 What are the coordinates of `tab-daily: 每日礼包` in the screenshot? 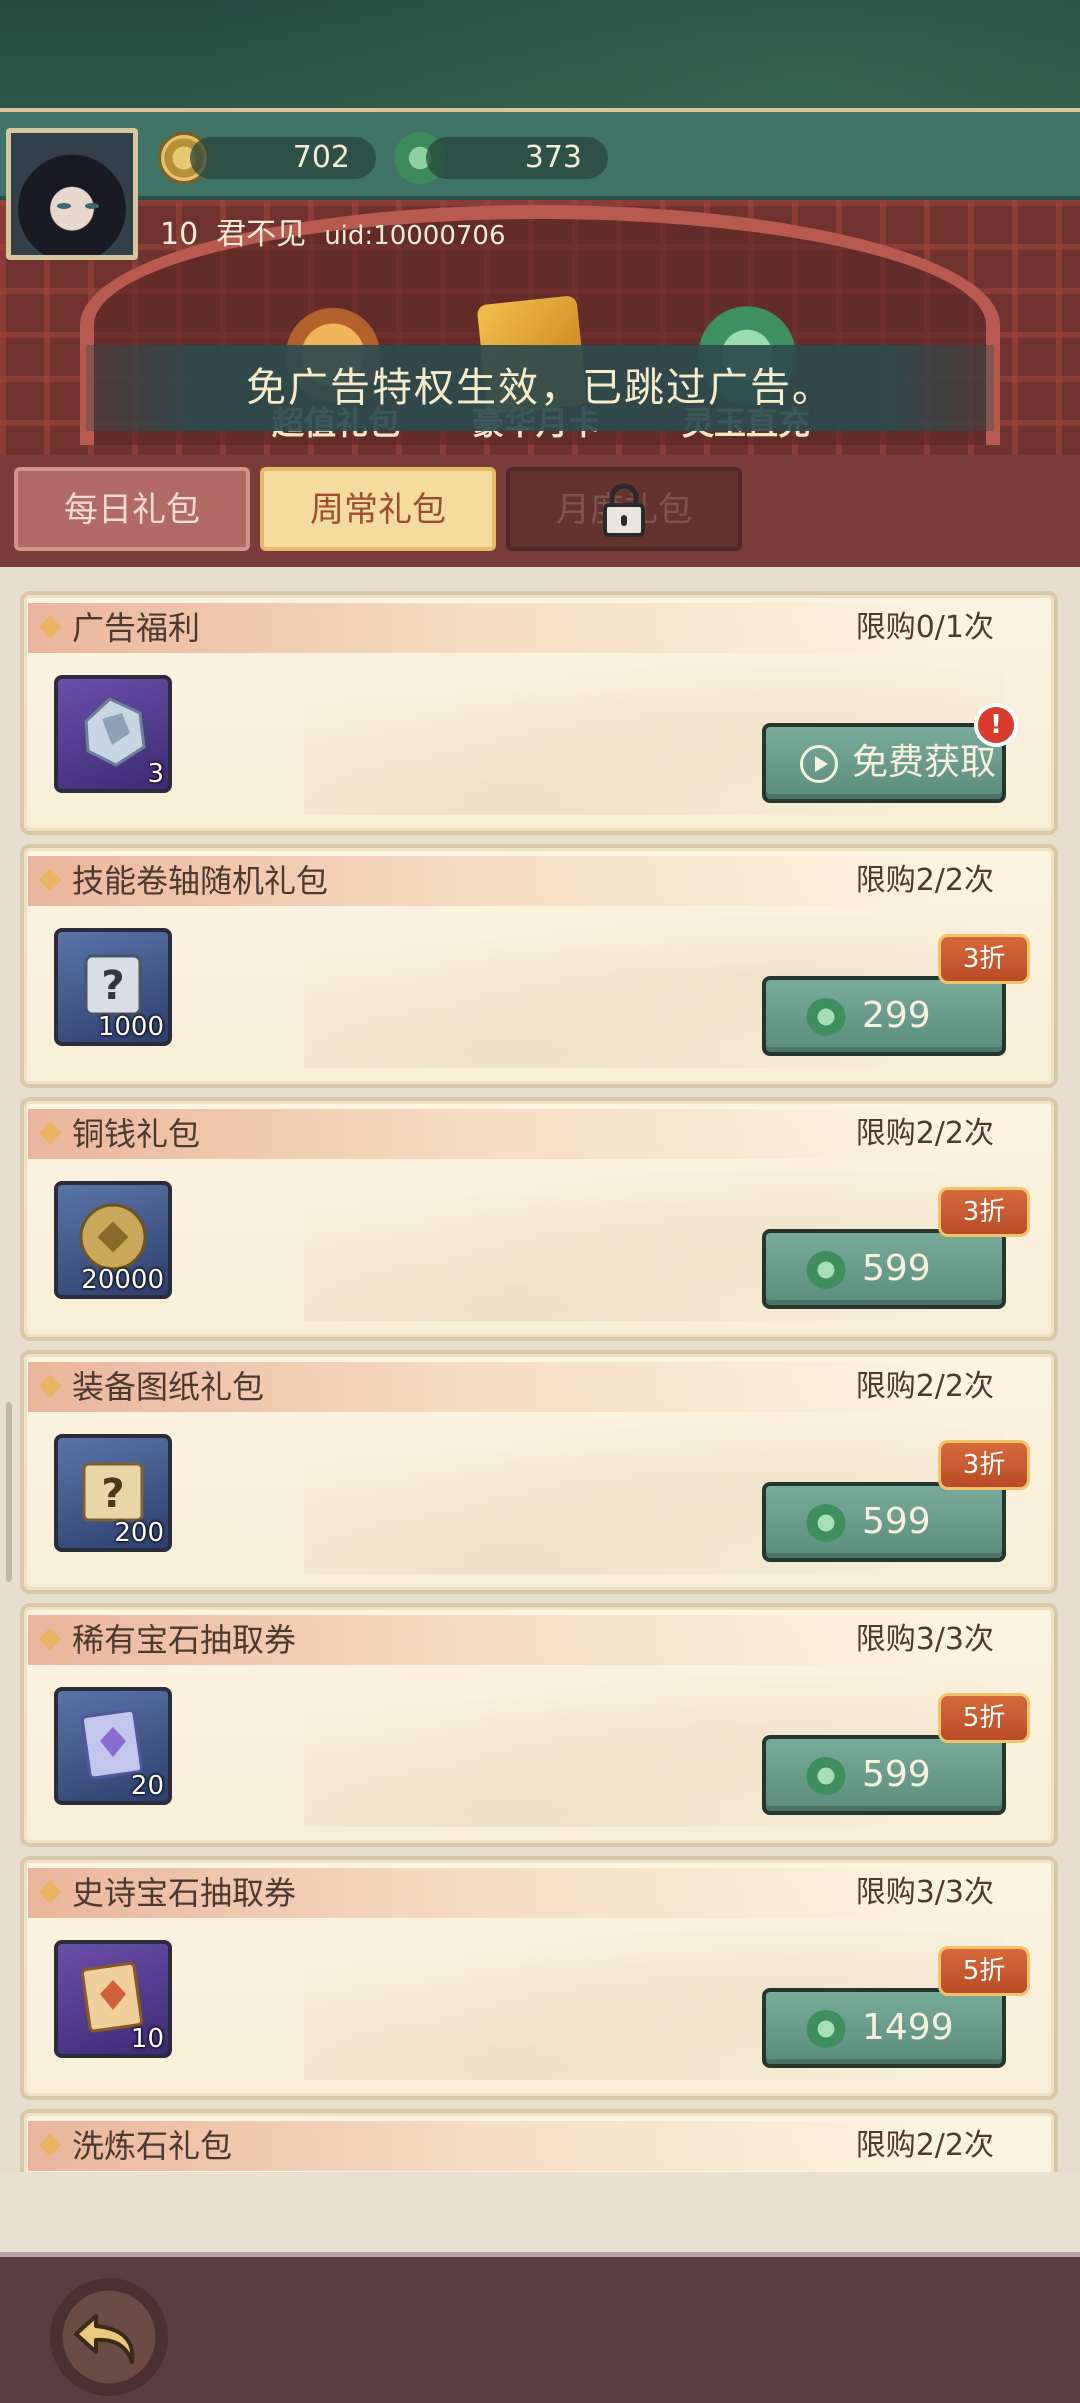 It's located at (132, 509).